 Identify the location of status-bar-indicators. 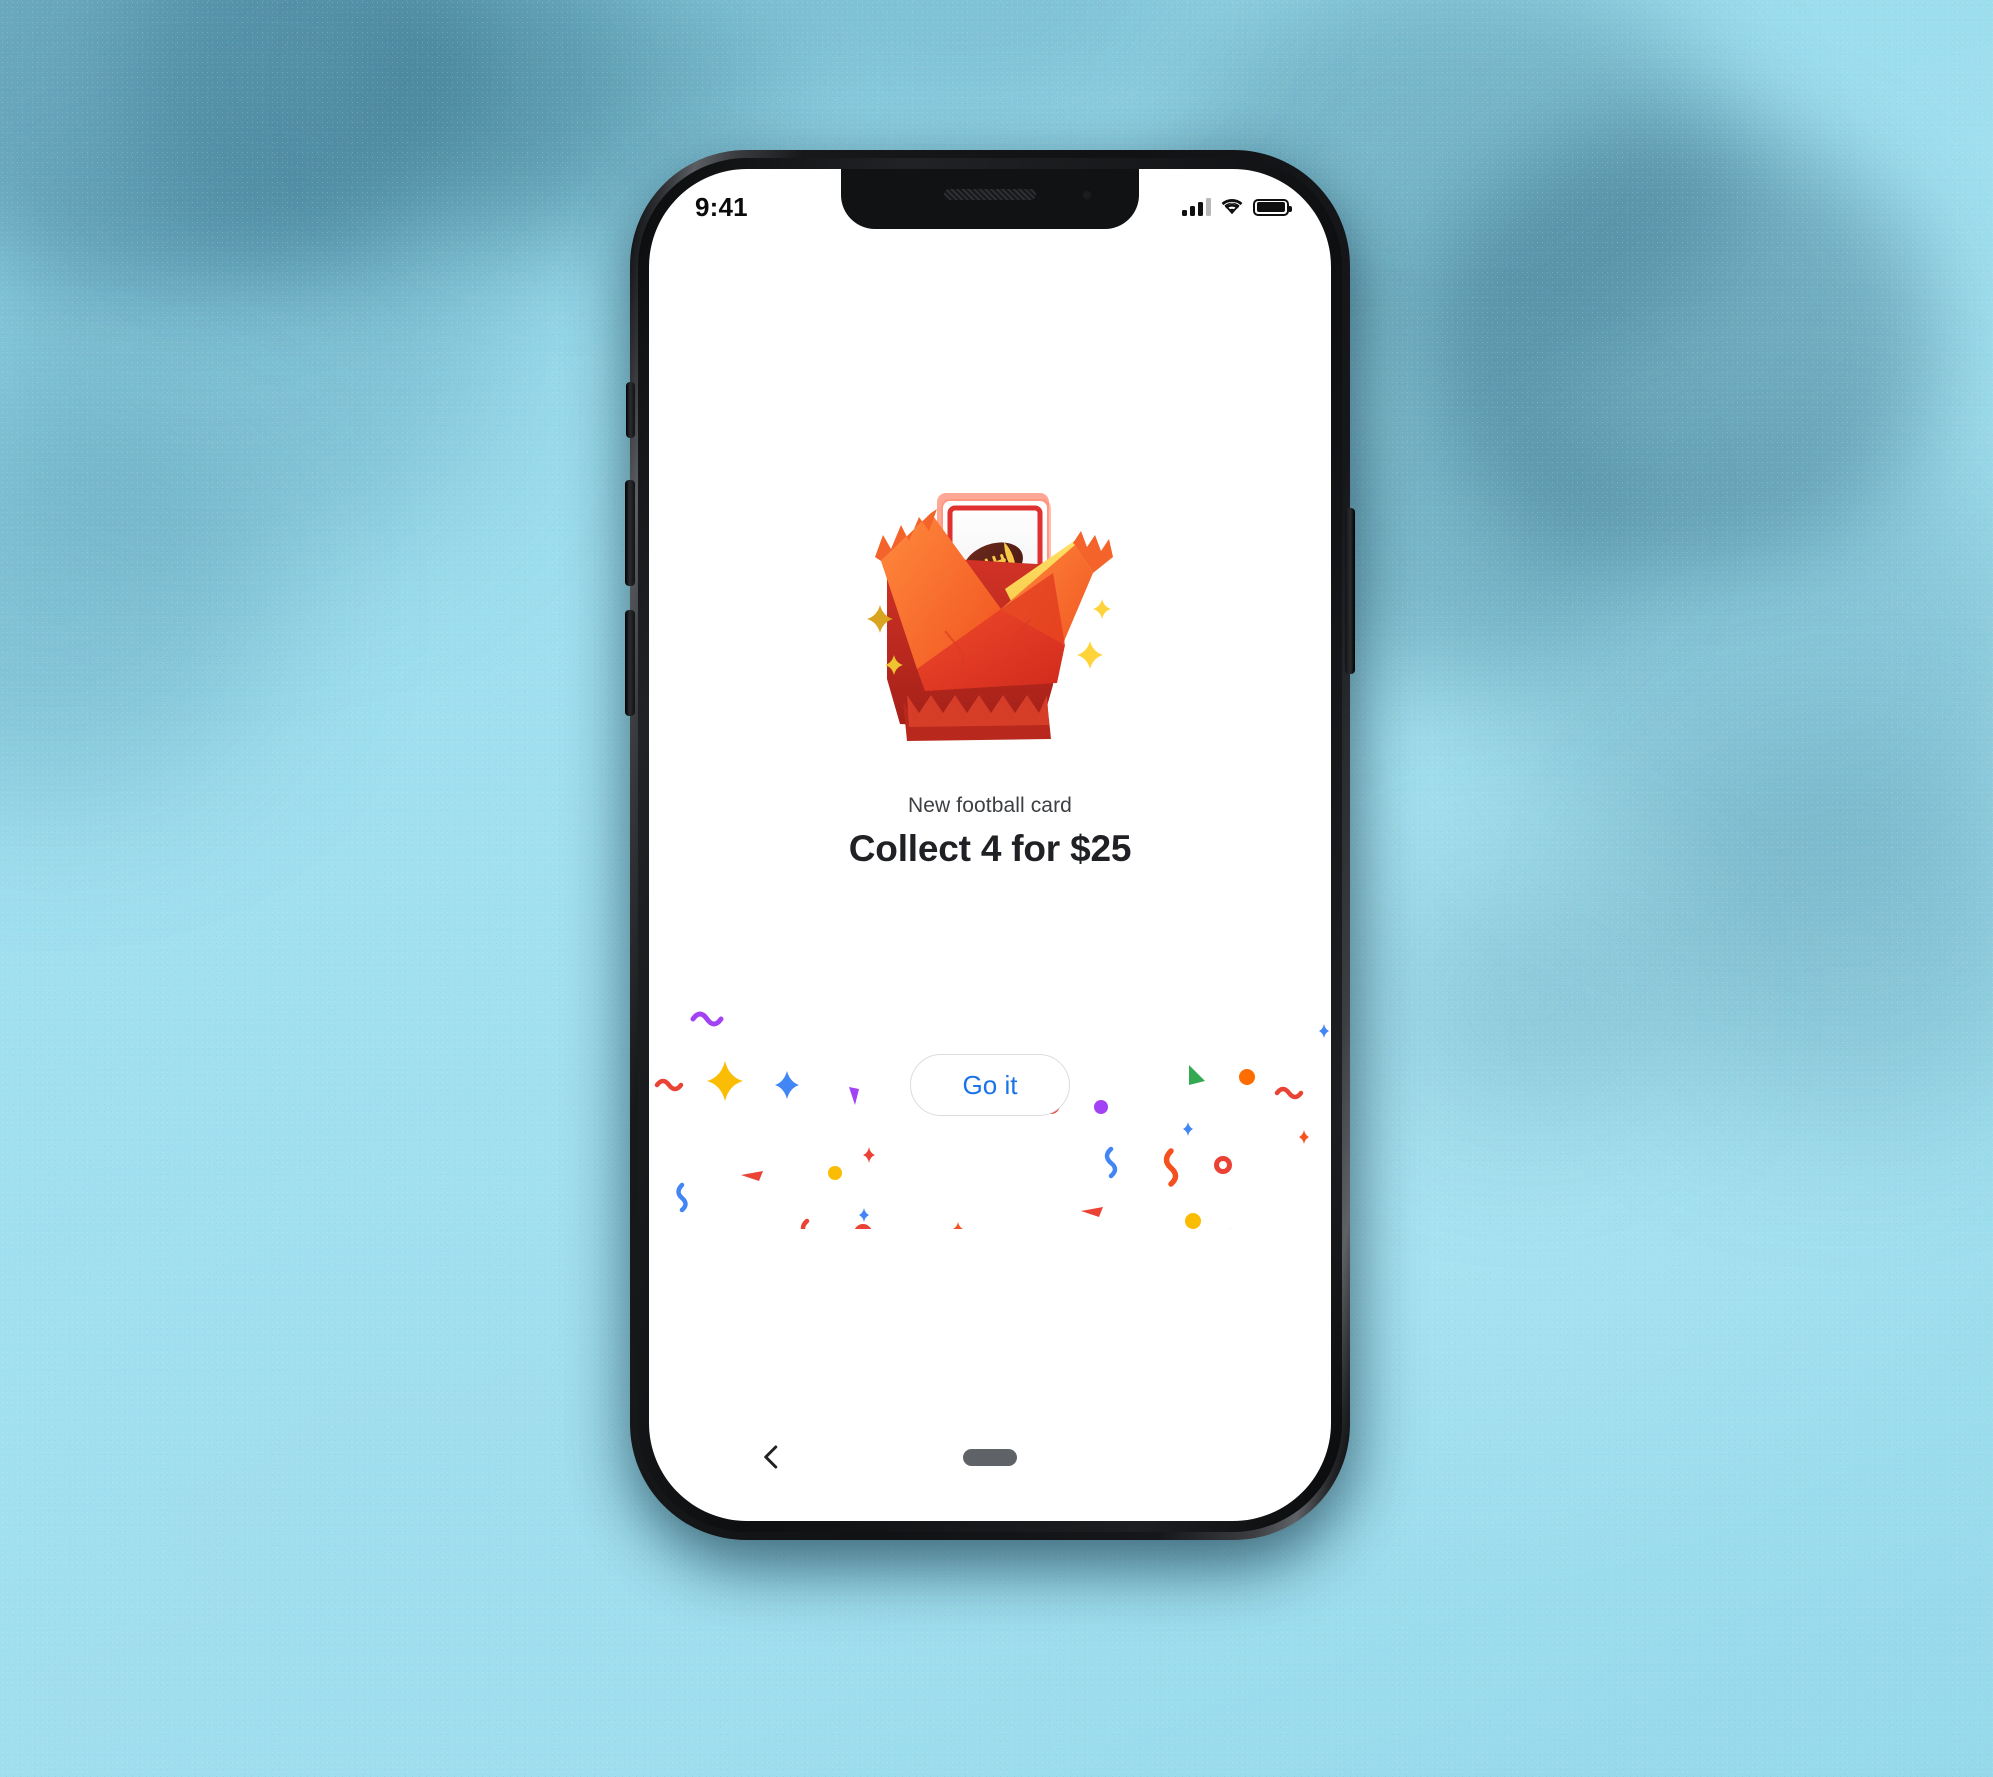
(1237, 207).